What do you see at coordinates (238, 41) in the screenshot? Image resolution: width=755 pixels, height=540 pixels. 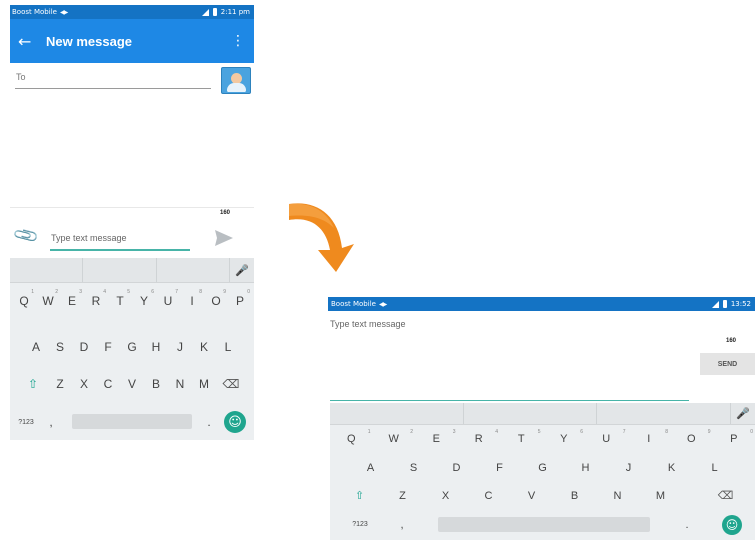 I see `more-vertical-icon: ⋮` at bounding box center [238, 41].